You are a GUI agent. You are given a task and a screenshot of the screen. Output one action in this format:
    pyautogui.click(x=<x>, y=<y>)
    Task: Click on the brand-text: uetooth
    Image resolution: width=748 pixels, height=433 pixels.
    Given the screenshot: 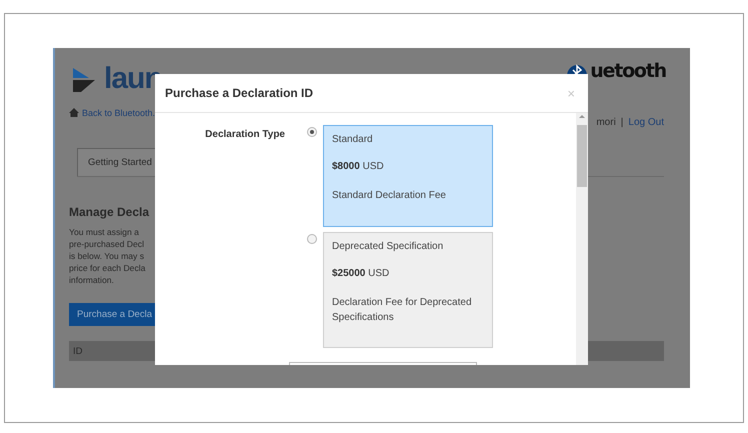 What is the action you would take?
    pyautogui.click(x=628, y=71)
    